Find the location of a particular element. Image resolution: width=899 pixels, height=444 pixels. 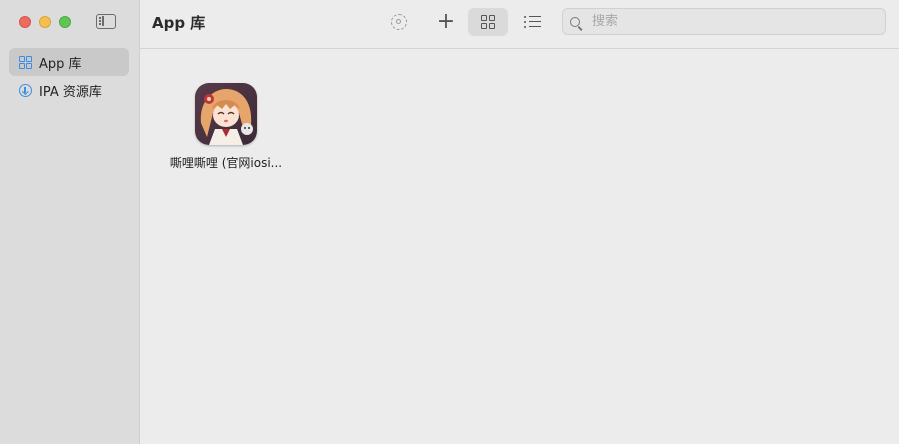

sidebar-item-app-library: App 库 is located at coordinates (69, 62).